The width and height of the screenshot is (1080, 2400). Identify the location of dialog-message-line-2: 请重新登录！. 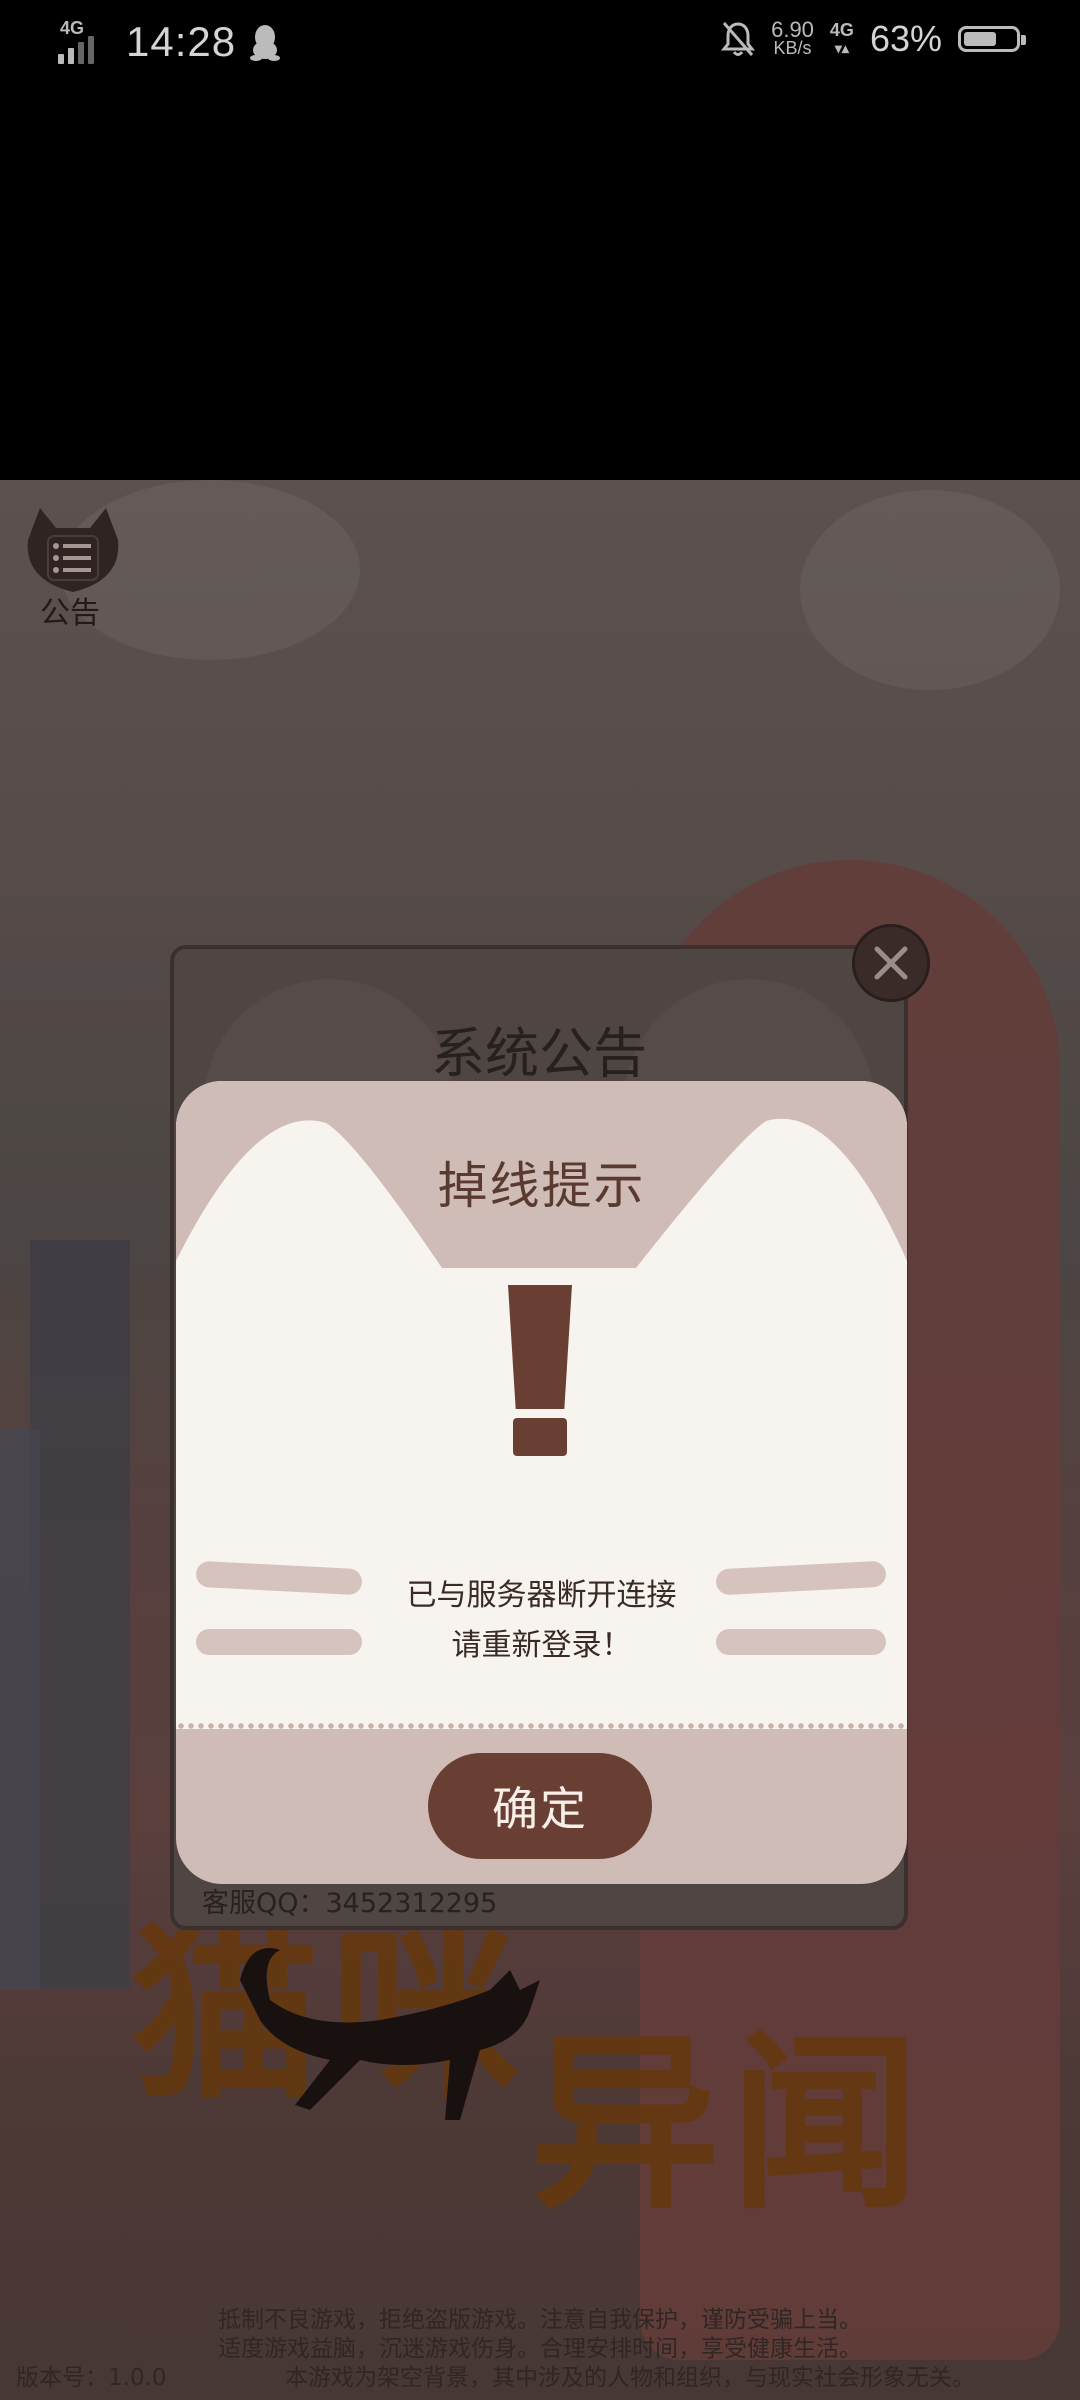
(541, 1645).